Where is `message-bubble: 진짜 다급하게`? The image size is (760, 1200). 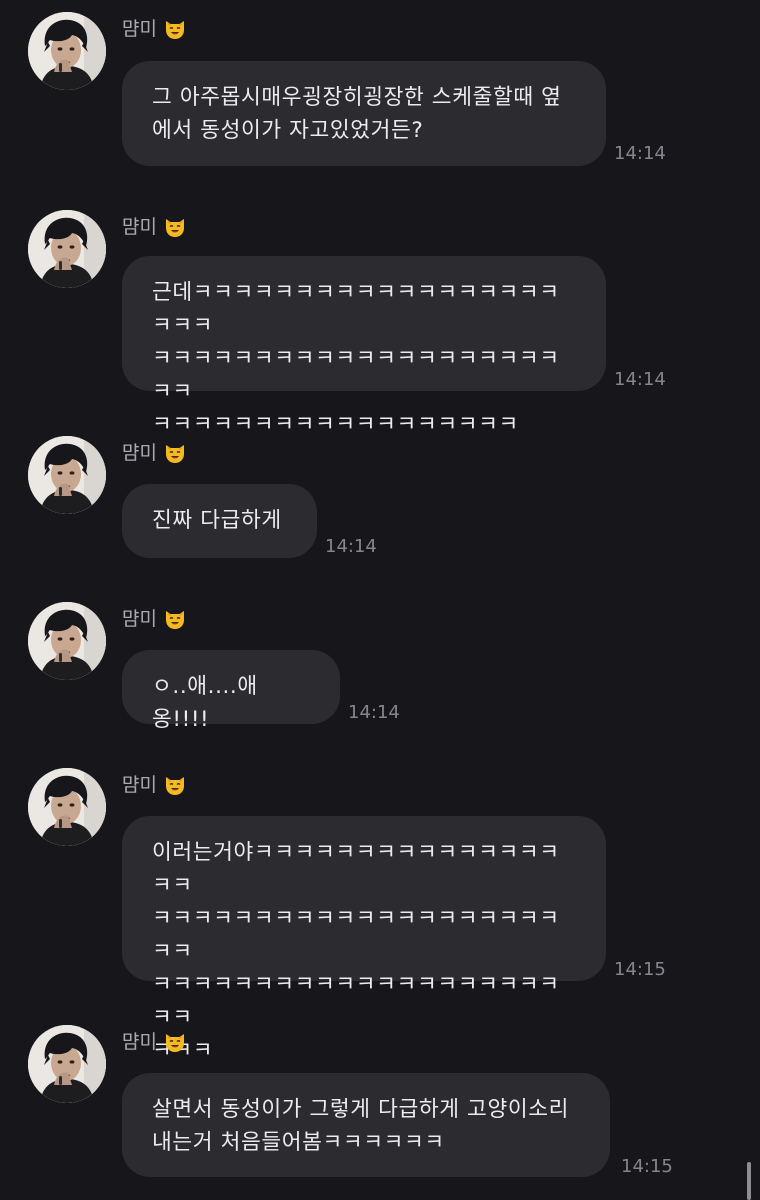
message-bubble: 진짜 다급하게 is located at coordinates (219, 521).